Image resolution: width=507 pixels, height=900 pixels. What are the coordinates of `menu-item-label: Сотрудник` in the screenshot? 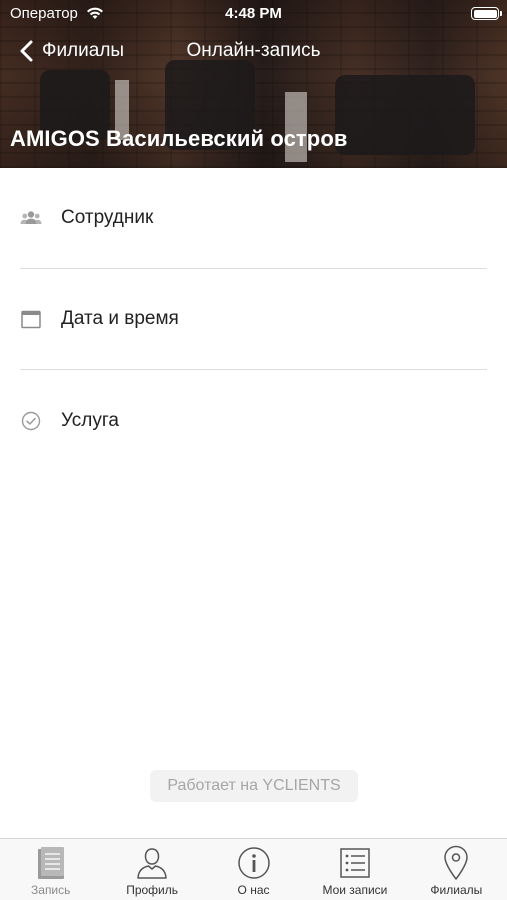 It's located at (107, 217).